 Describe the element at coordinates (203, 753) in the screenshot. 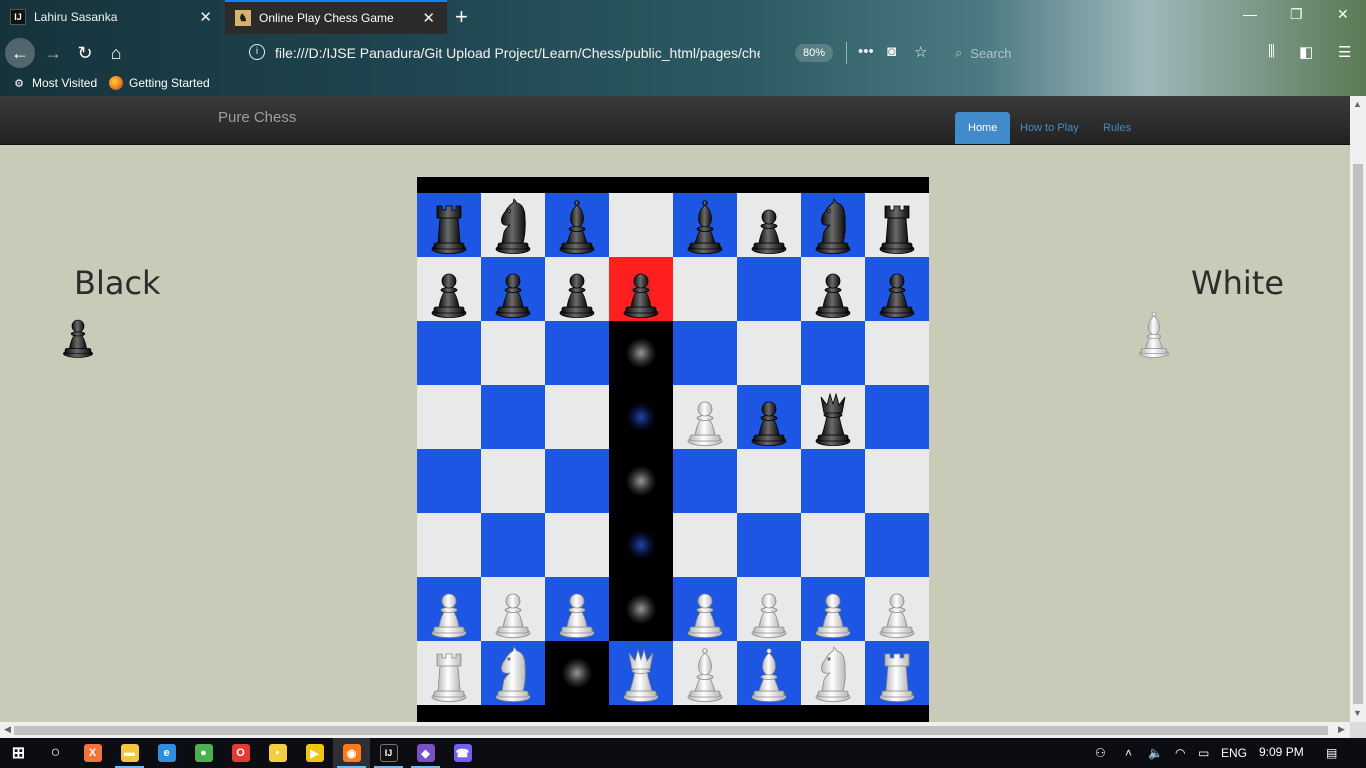

I see `chrome-icon: ●` at that location.